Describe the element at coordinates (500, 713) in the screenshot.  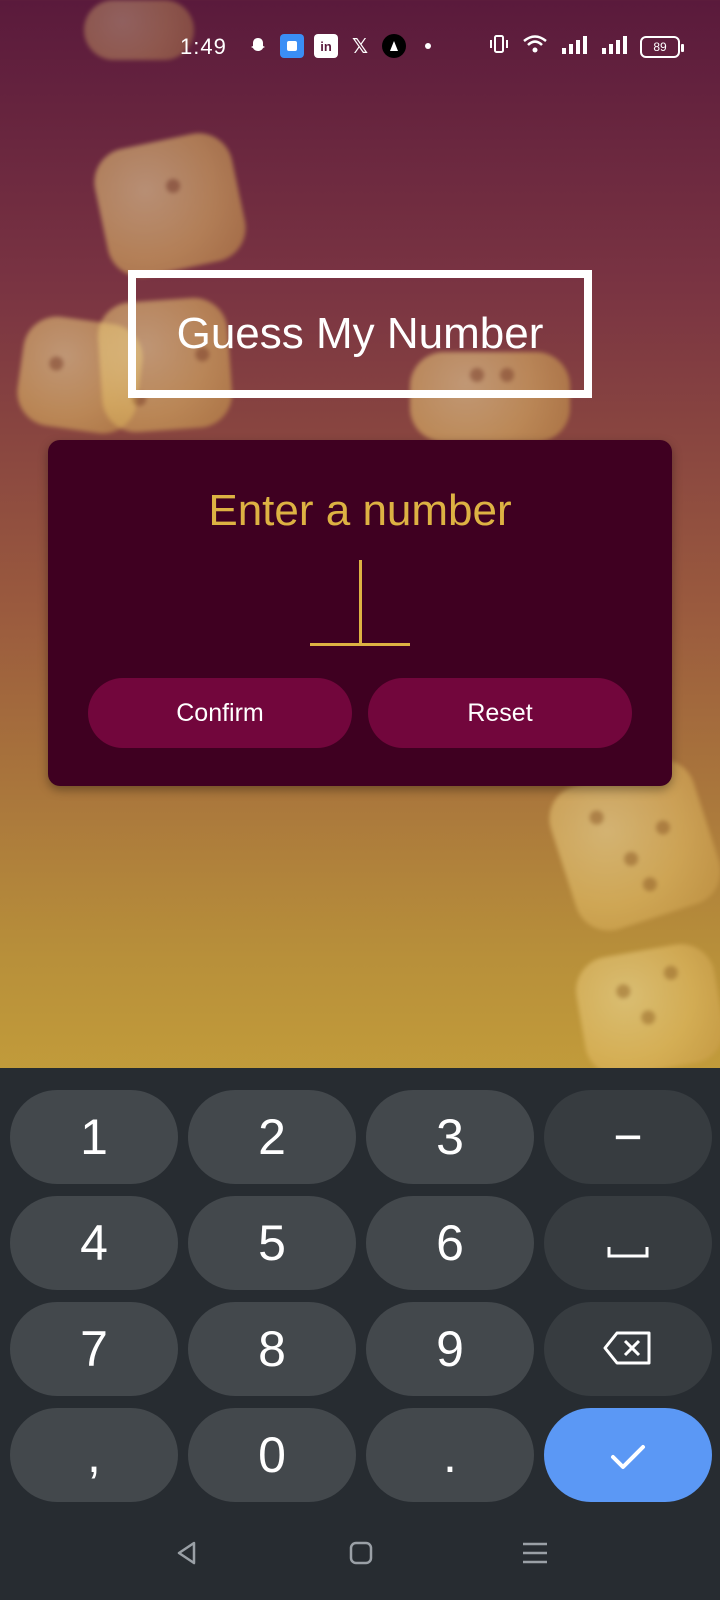
I see `reset-button: Reset` at that location.